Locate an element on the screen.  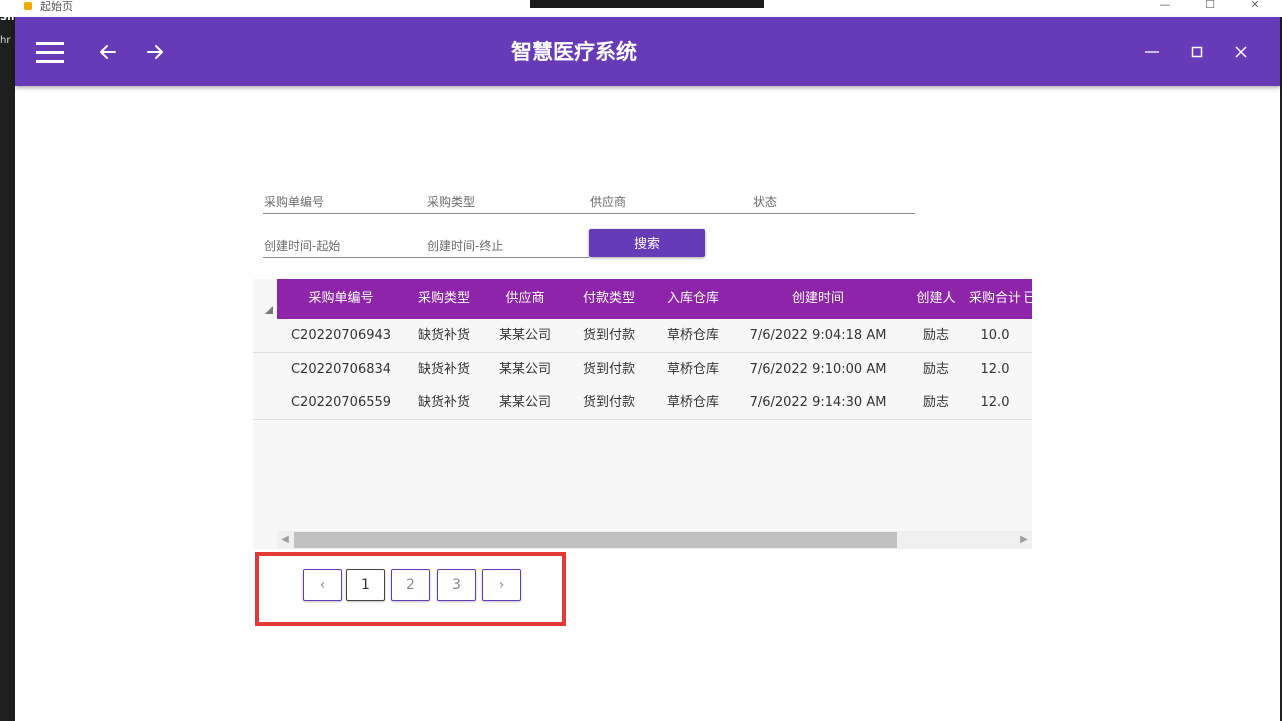
purchase-type-field is located at coordinates (508, 202).